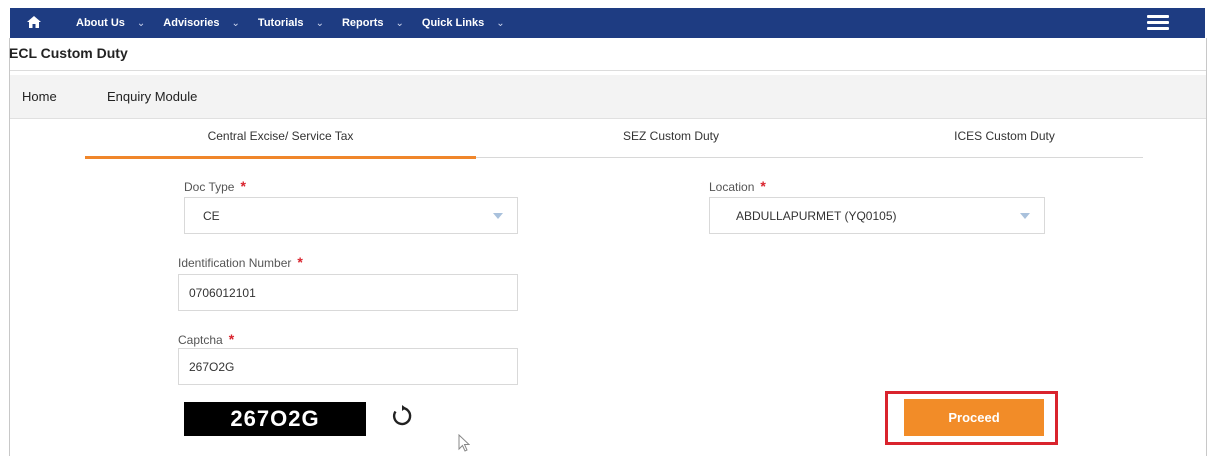  I want to click on breadcrumb-enquiry-module: Enquiry Module, so click(152, 96).